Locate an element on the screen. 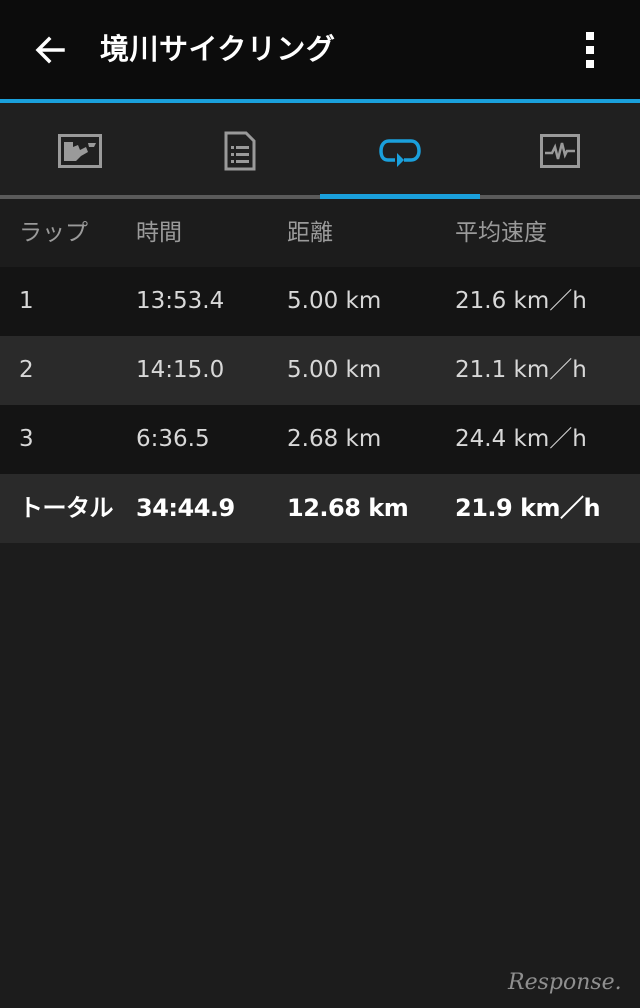 Image resolution: width=640 pixels, height=1008 pixels. lap-number: 3 is located at coordinates (26, 439).